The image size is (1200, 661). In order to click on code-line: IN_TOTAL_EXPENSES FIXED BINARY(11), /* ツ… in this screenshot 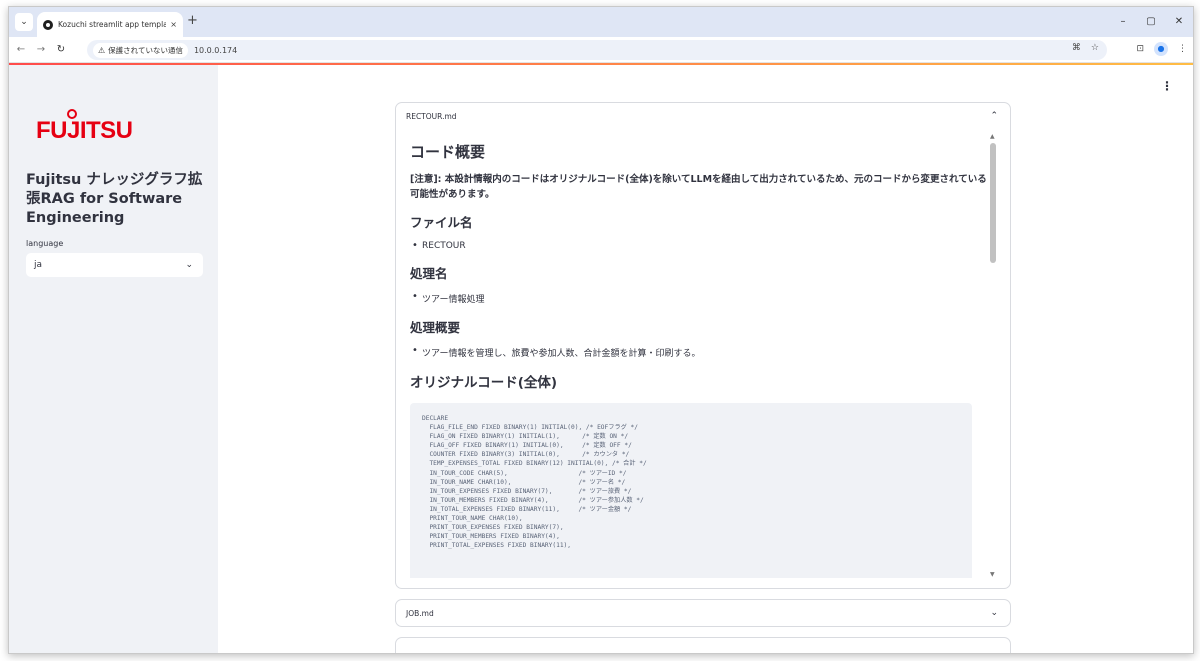, I will do `click(527, 509)`.